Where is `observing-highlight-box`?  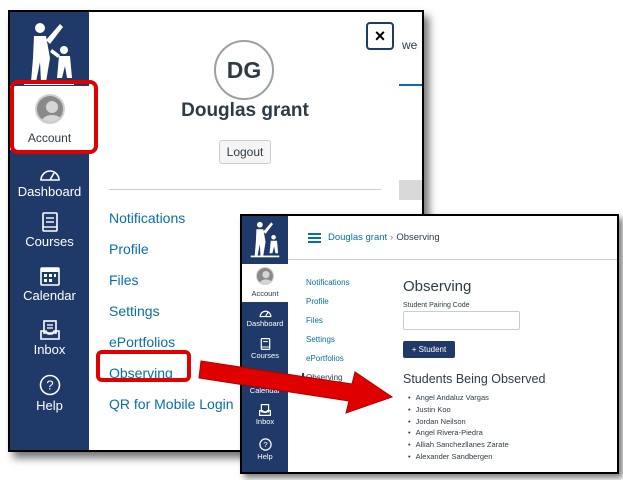
observing-highlight-box is located at coordinates (143, 366).